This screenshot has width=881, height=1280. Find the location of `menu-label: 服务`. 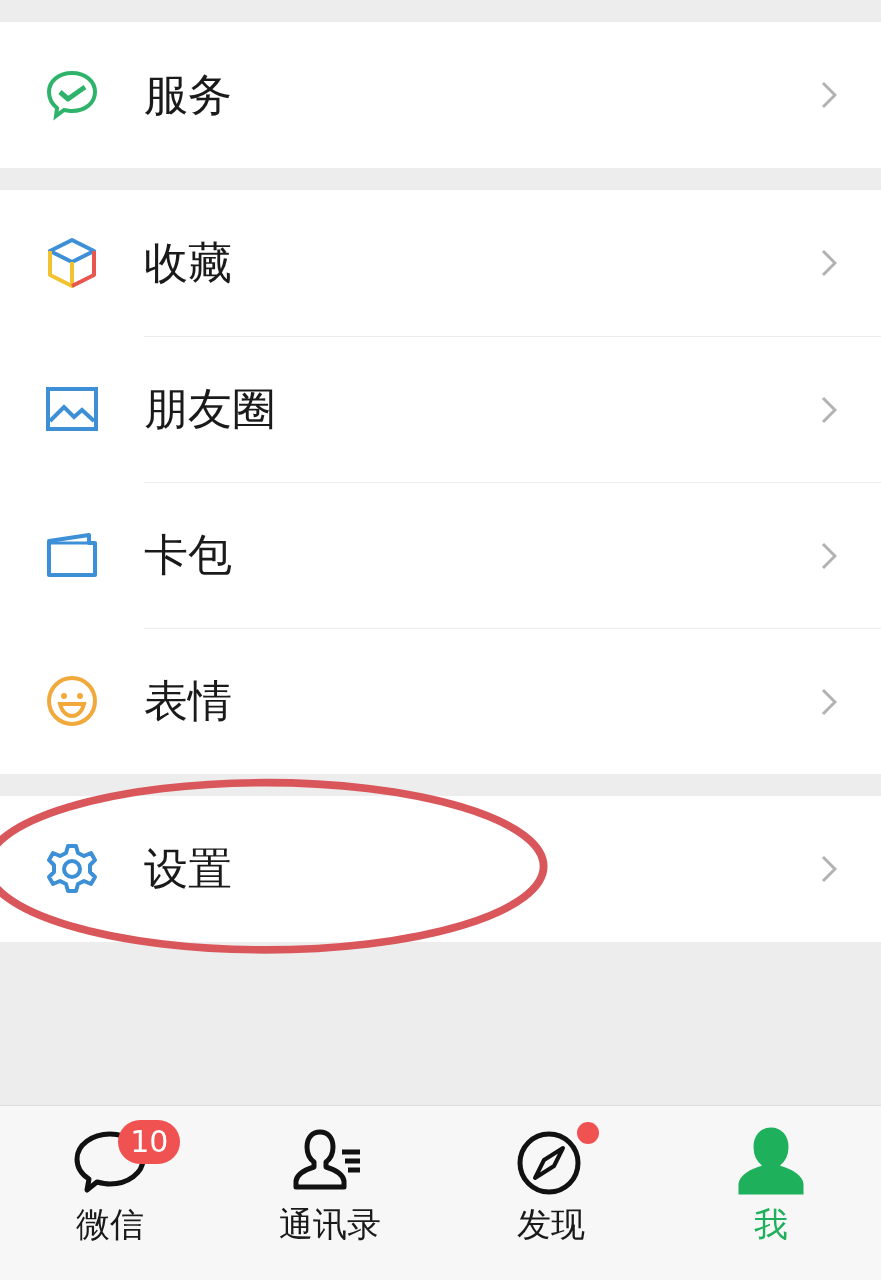

menu-label: 服务 is located at coordinates (188, 94).